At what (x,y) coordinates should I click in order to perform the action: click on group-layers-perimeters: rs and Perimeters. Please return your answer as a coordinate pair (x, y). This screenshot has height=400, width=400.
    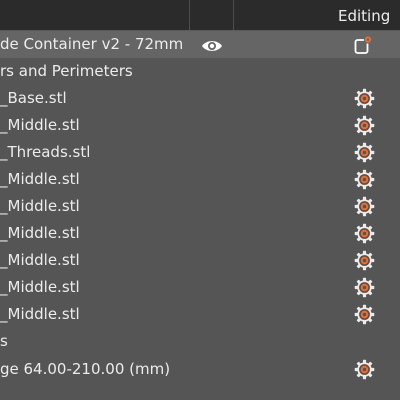
    Looking at the image, I should click on (200, 71).